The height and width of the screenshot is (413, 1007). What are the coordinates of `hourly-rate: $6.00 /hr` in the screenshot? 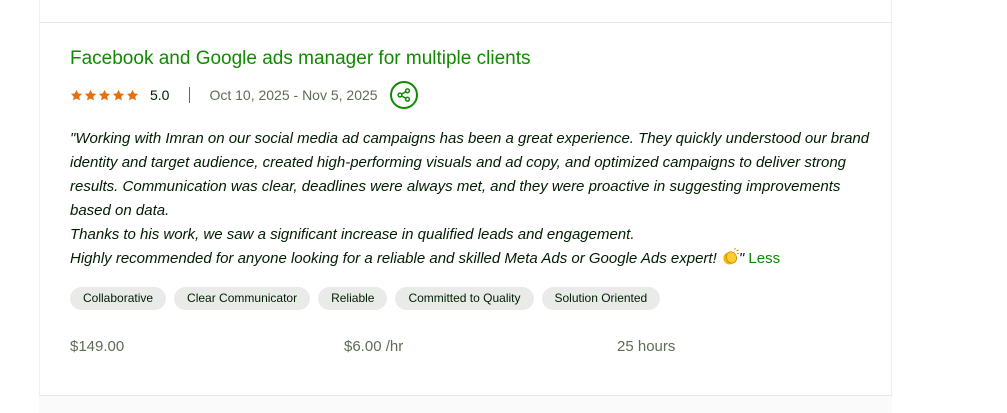 It's located at (374, 346).